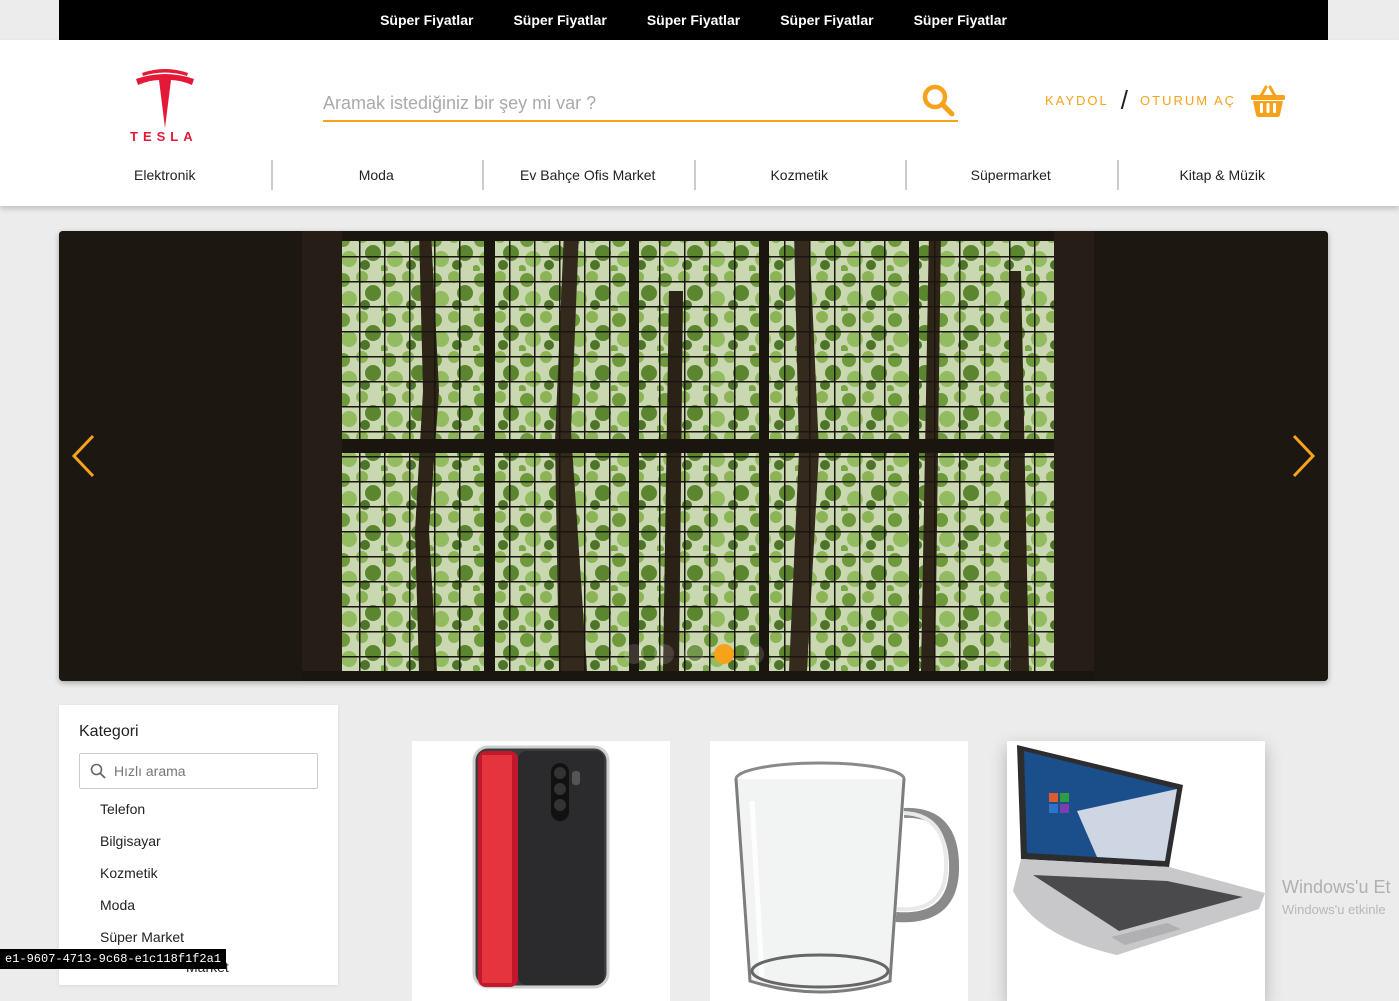  What do you see at coordinates (165, 175) in the screenshot?
I see `nav-item-elektronik: Elektronik` at bounding box center [165, 175].